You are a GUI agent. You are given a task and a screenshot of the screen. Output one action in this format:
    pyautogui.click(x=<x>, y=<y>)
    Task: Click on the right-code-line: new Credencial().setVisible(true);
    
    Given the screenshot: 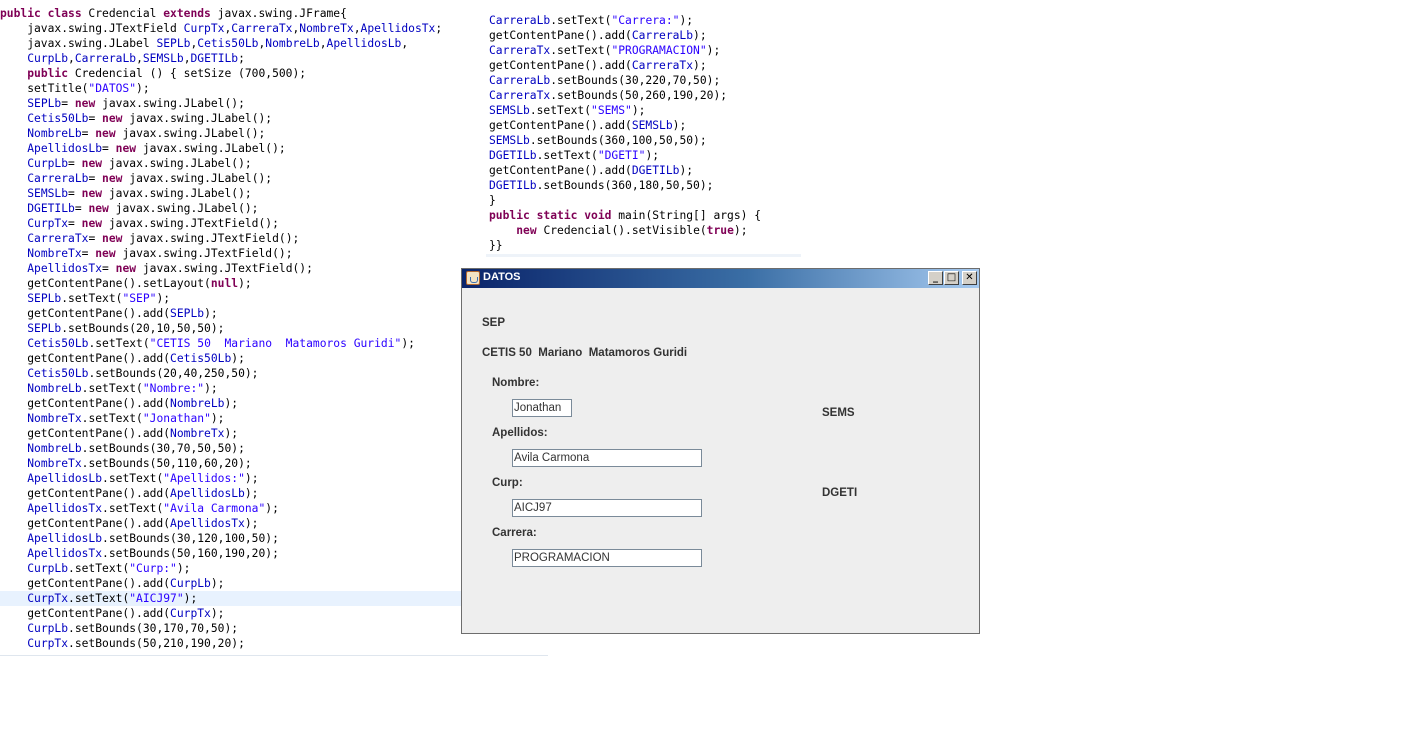 What is the action you would take?
    pyautogui.click(x=645, y=230)
    